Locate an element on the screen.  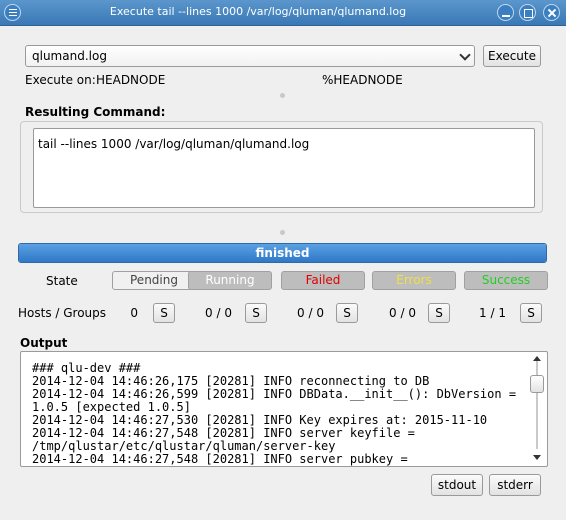
state-errors: Errors is located at coordinates (414, 280).